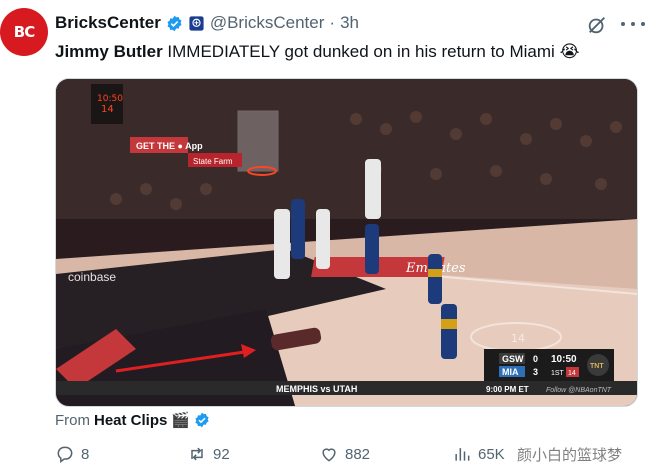 This screenshot has height=473, width=655. What do you see at coordinates (535, 359) in the screenshot?
I see `team1-score: 0` at bounding box center [535, 359].